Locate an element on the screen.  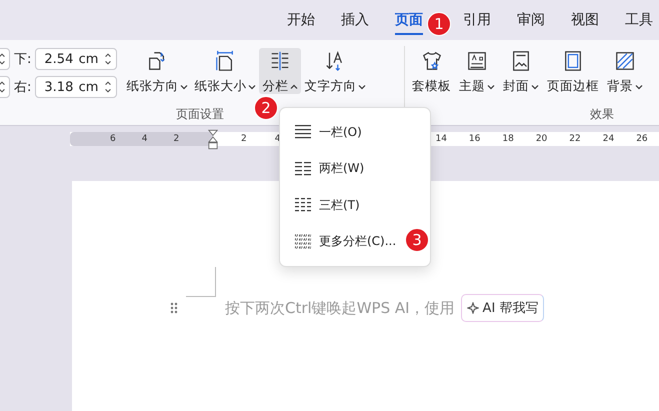
hatched-square-icon is located at coordinates (625, 61).